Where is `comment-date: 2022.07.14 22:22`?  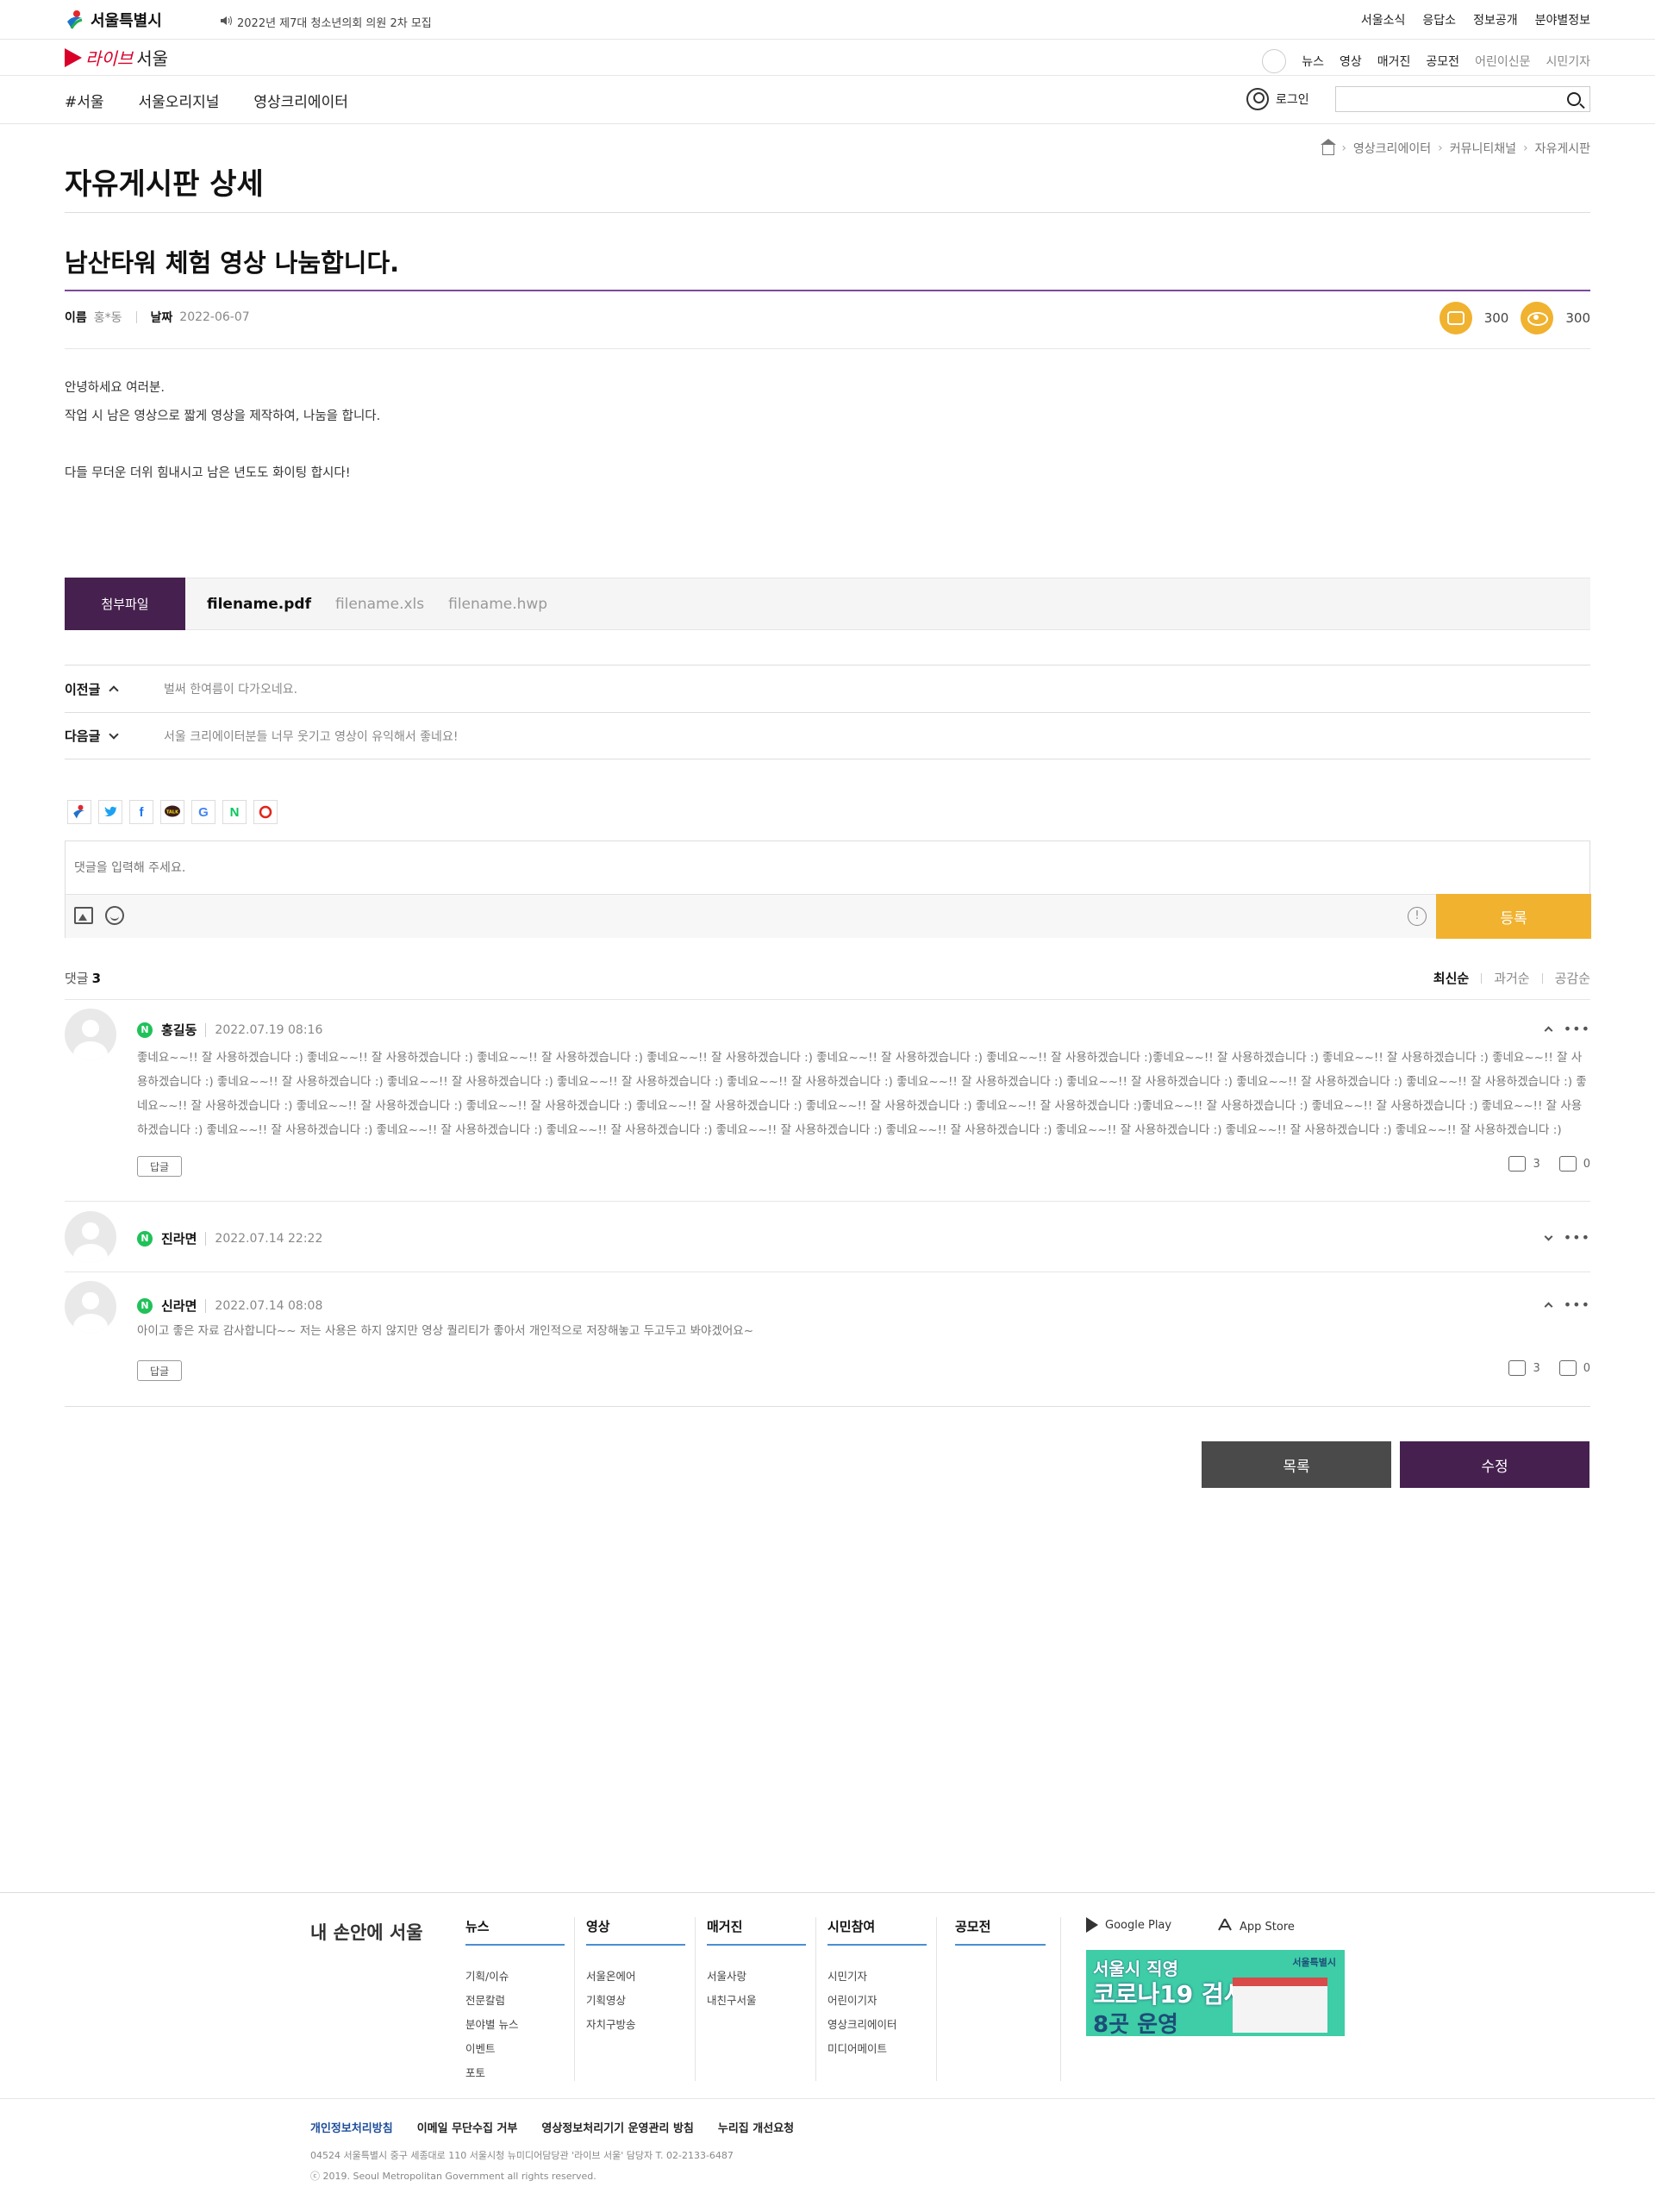 comment-date: 2022.07.14 22:22 is located at coordinates (264, 1238).